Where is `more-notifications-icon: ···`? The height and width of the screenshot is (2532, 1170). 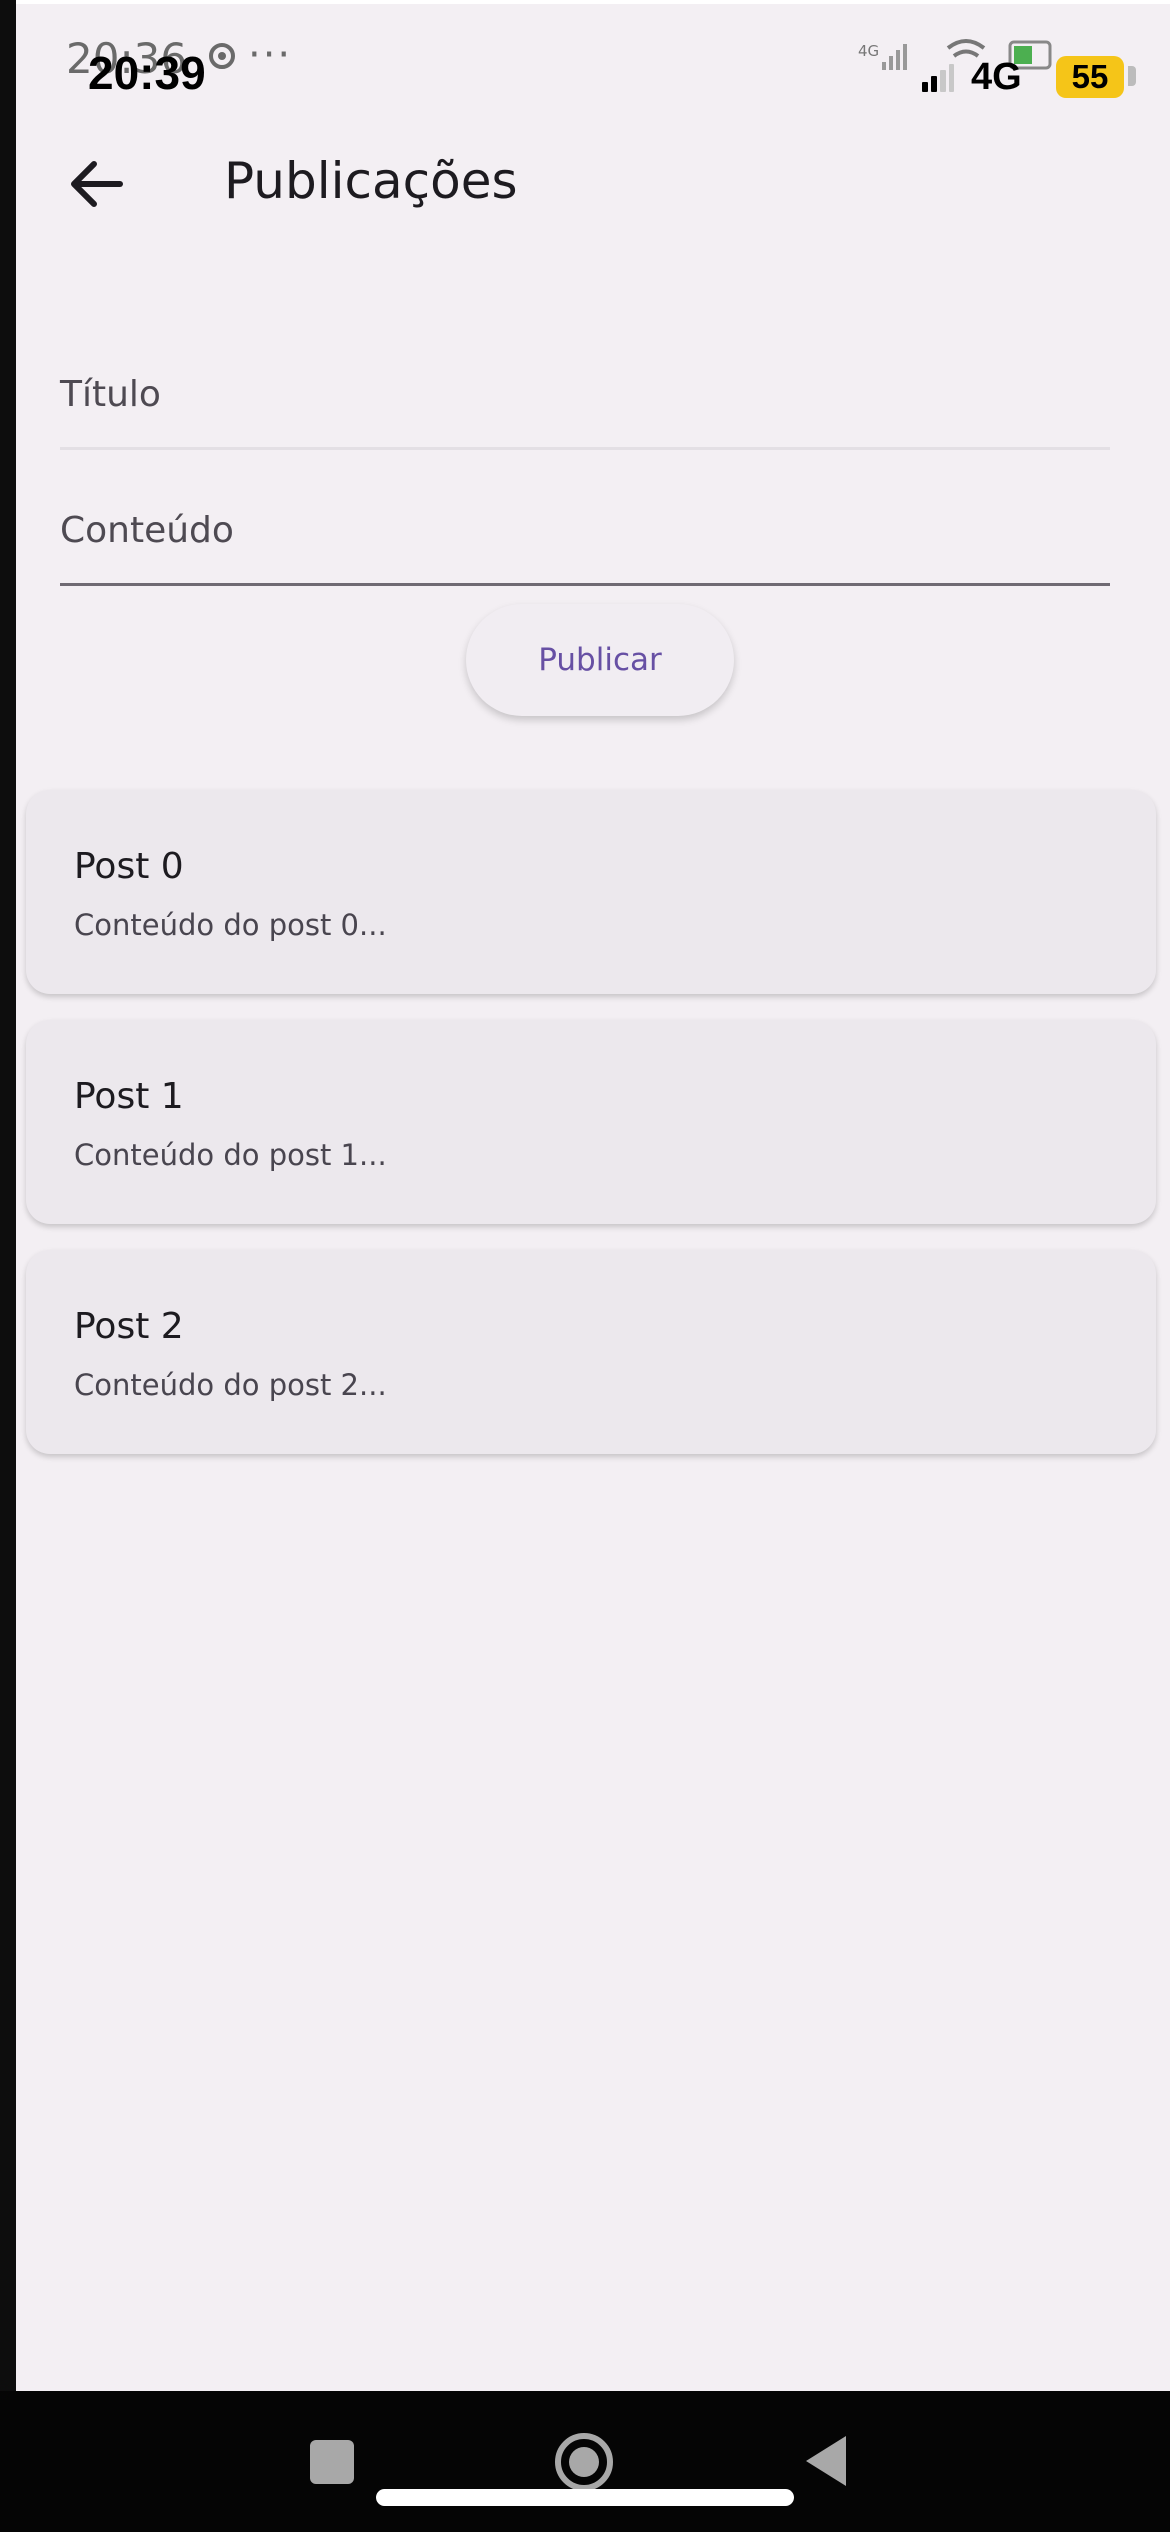
more-notifications-icon: ··· is located at coordinates (270, 55).